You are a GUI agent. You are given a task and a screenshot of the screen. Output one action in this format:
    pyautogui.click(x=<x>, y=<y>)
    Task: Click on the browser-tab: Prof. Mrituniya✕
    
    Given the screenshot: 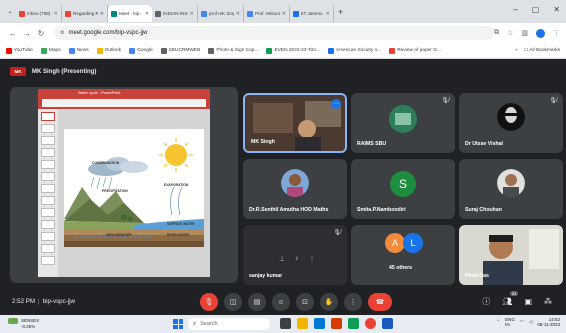 What is the action you would take?
    pyautogui.click(x=267, y=13)
    